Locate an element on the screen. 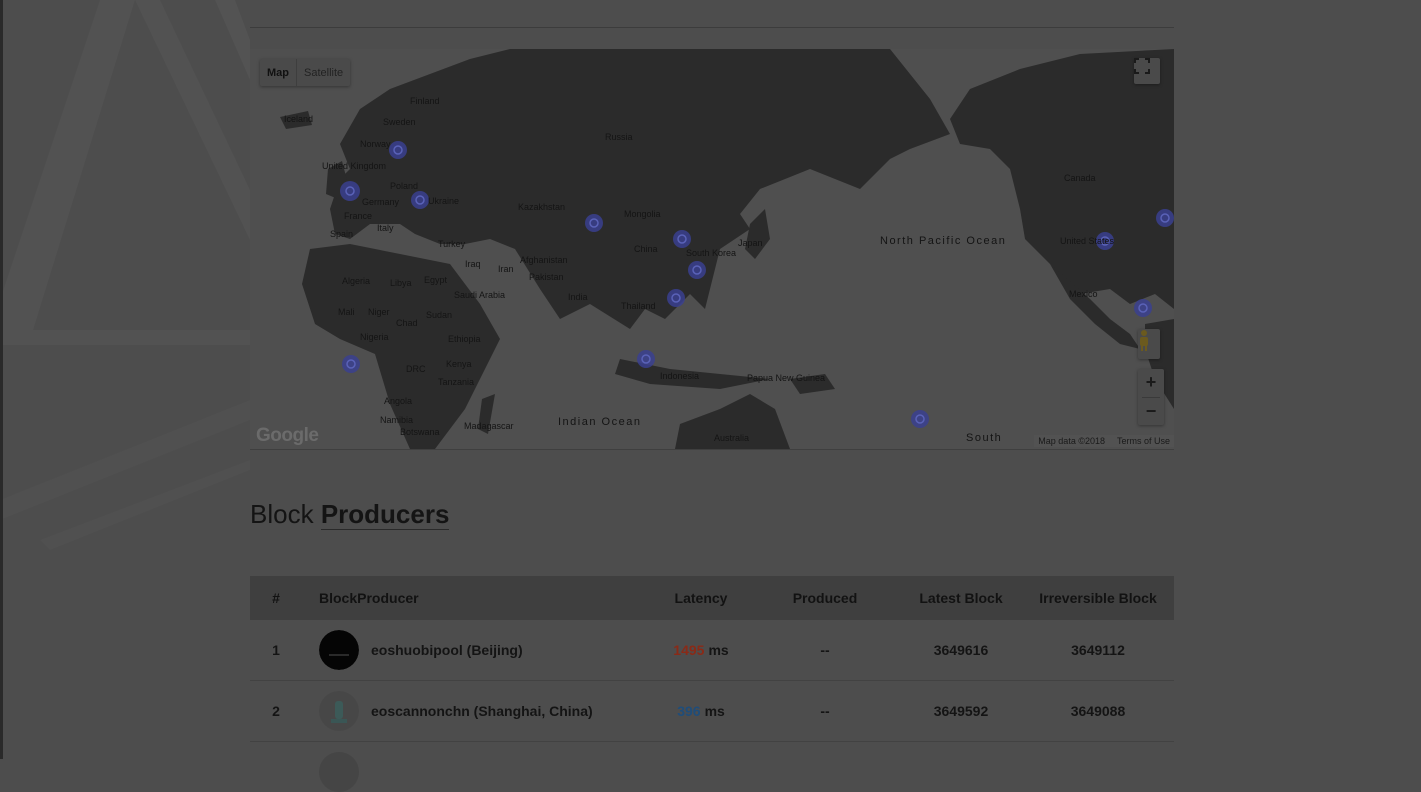  header-produced: Produced is located at coordinates (825, 598).